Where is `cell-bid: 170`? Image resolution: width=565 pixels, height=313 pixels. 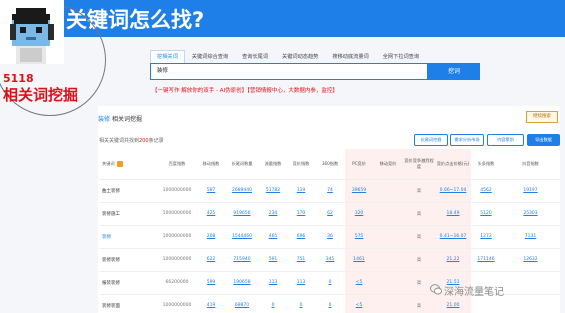 cell-bid: 170 is located at coordinates (301, 214).